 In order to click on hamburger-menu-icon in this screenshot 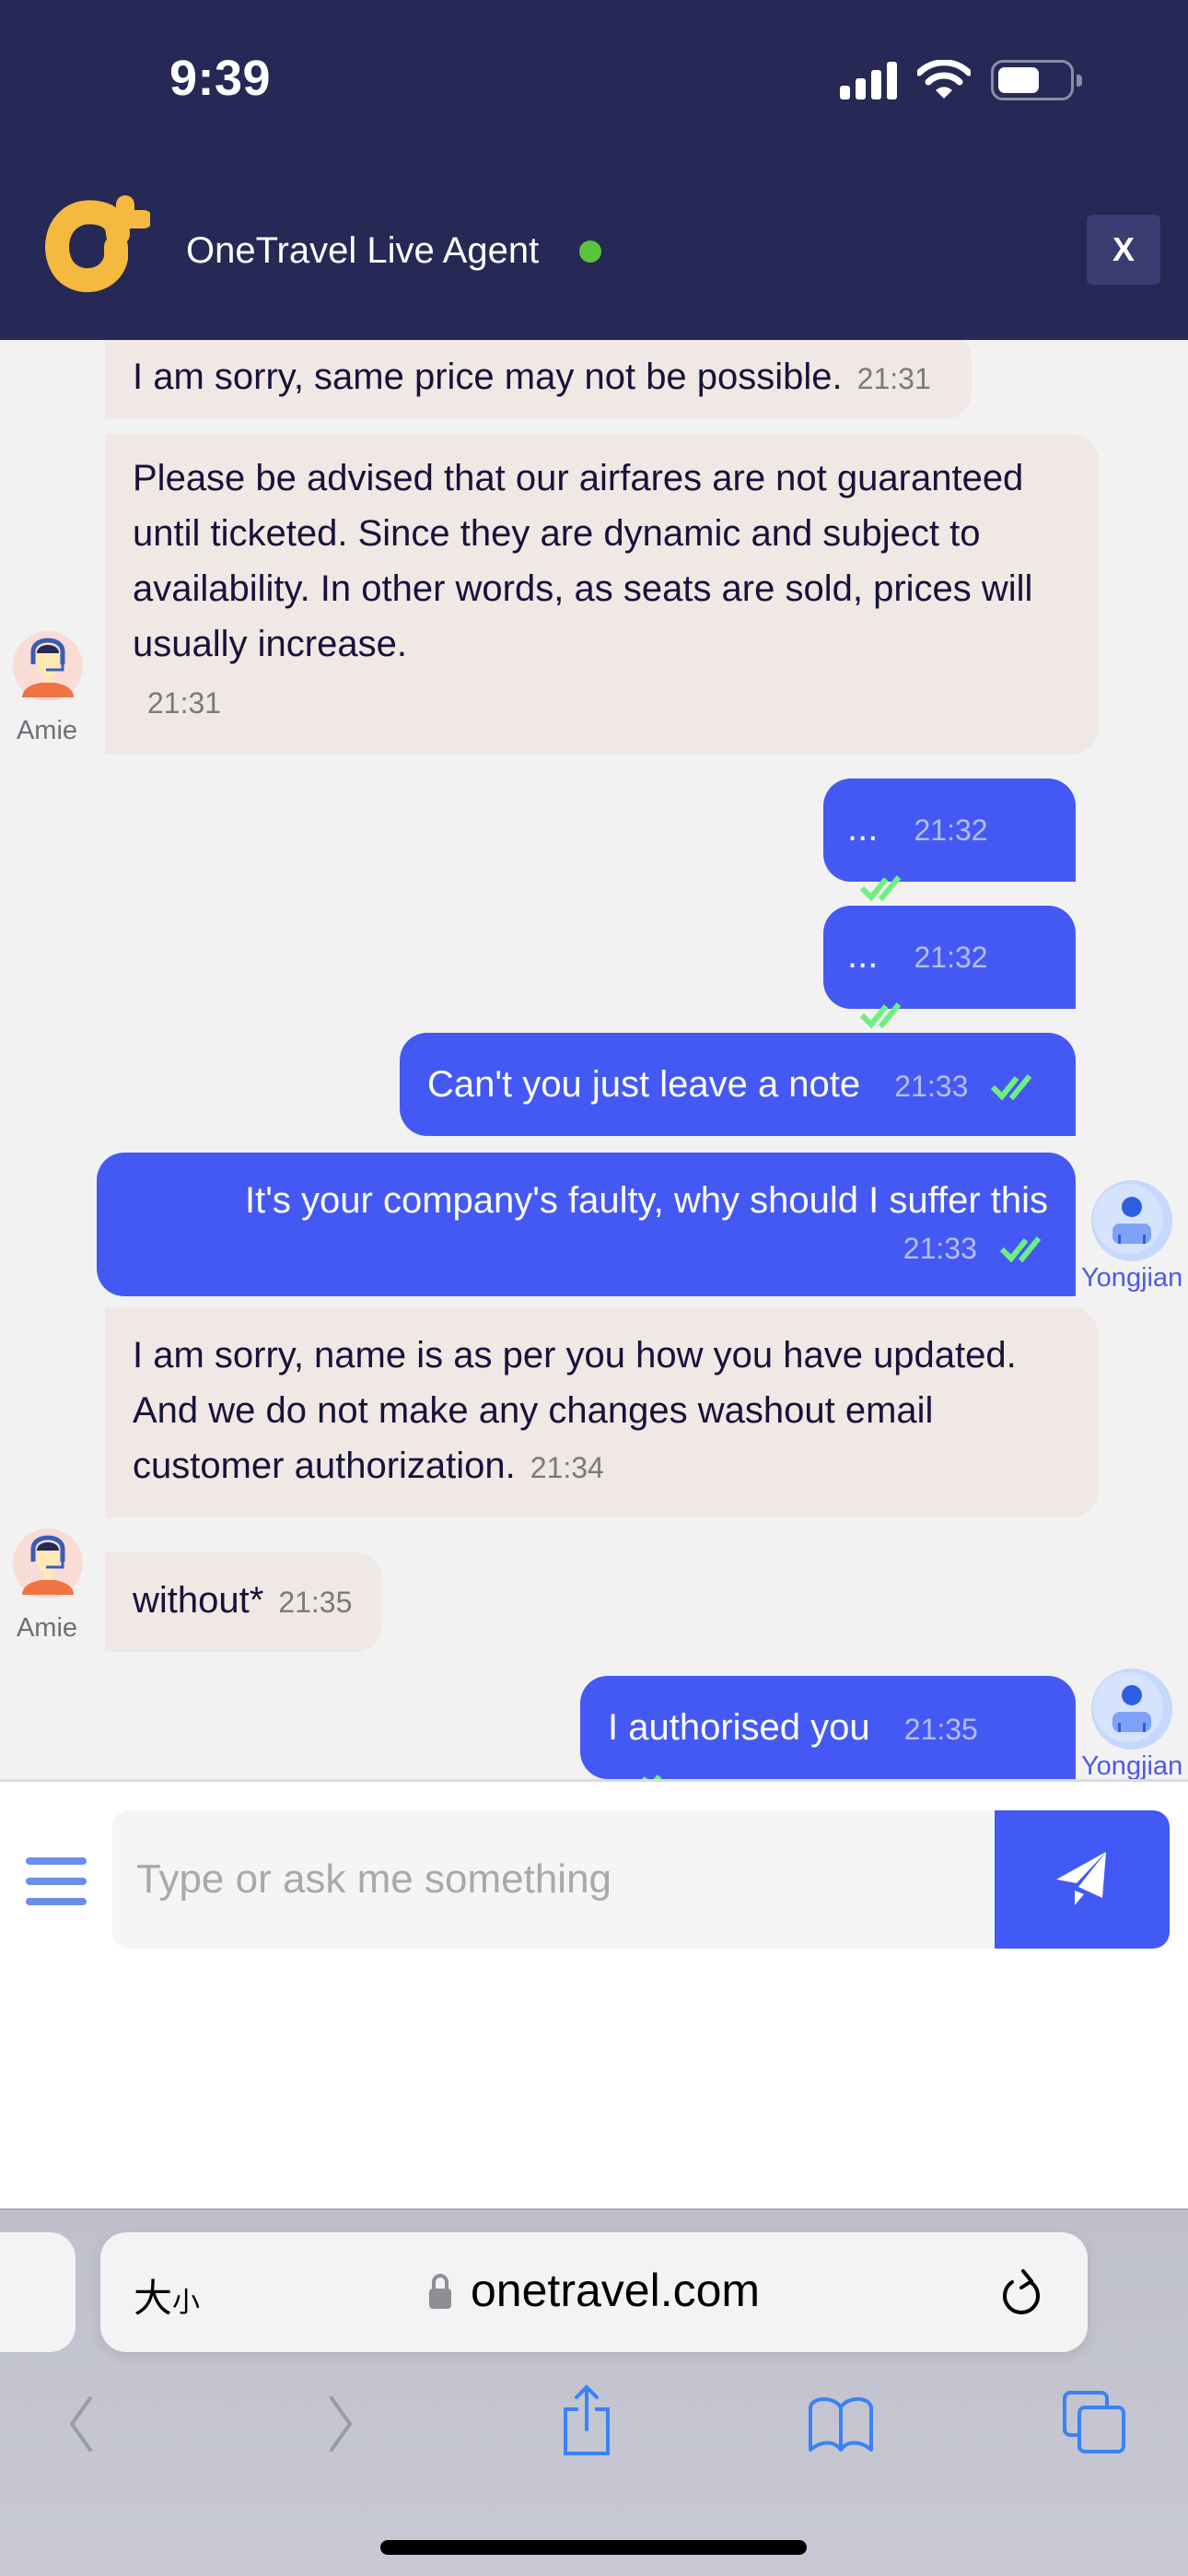, I will do `click(57, 1881)`.